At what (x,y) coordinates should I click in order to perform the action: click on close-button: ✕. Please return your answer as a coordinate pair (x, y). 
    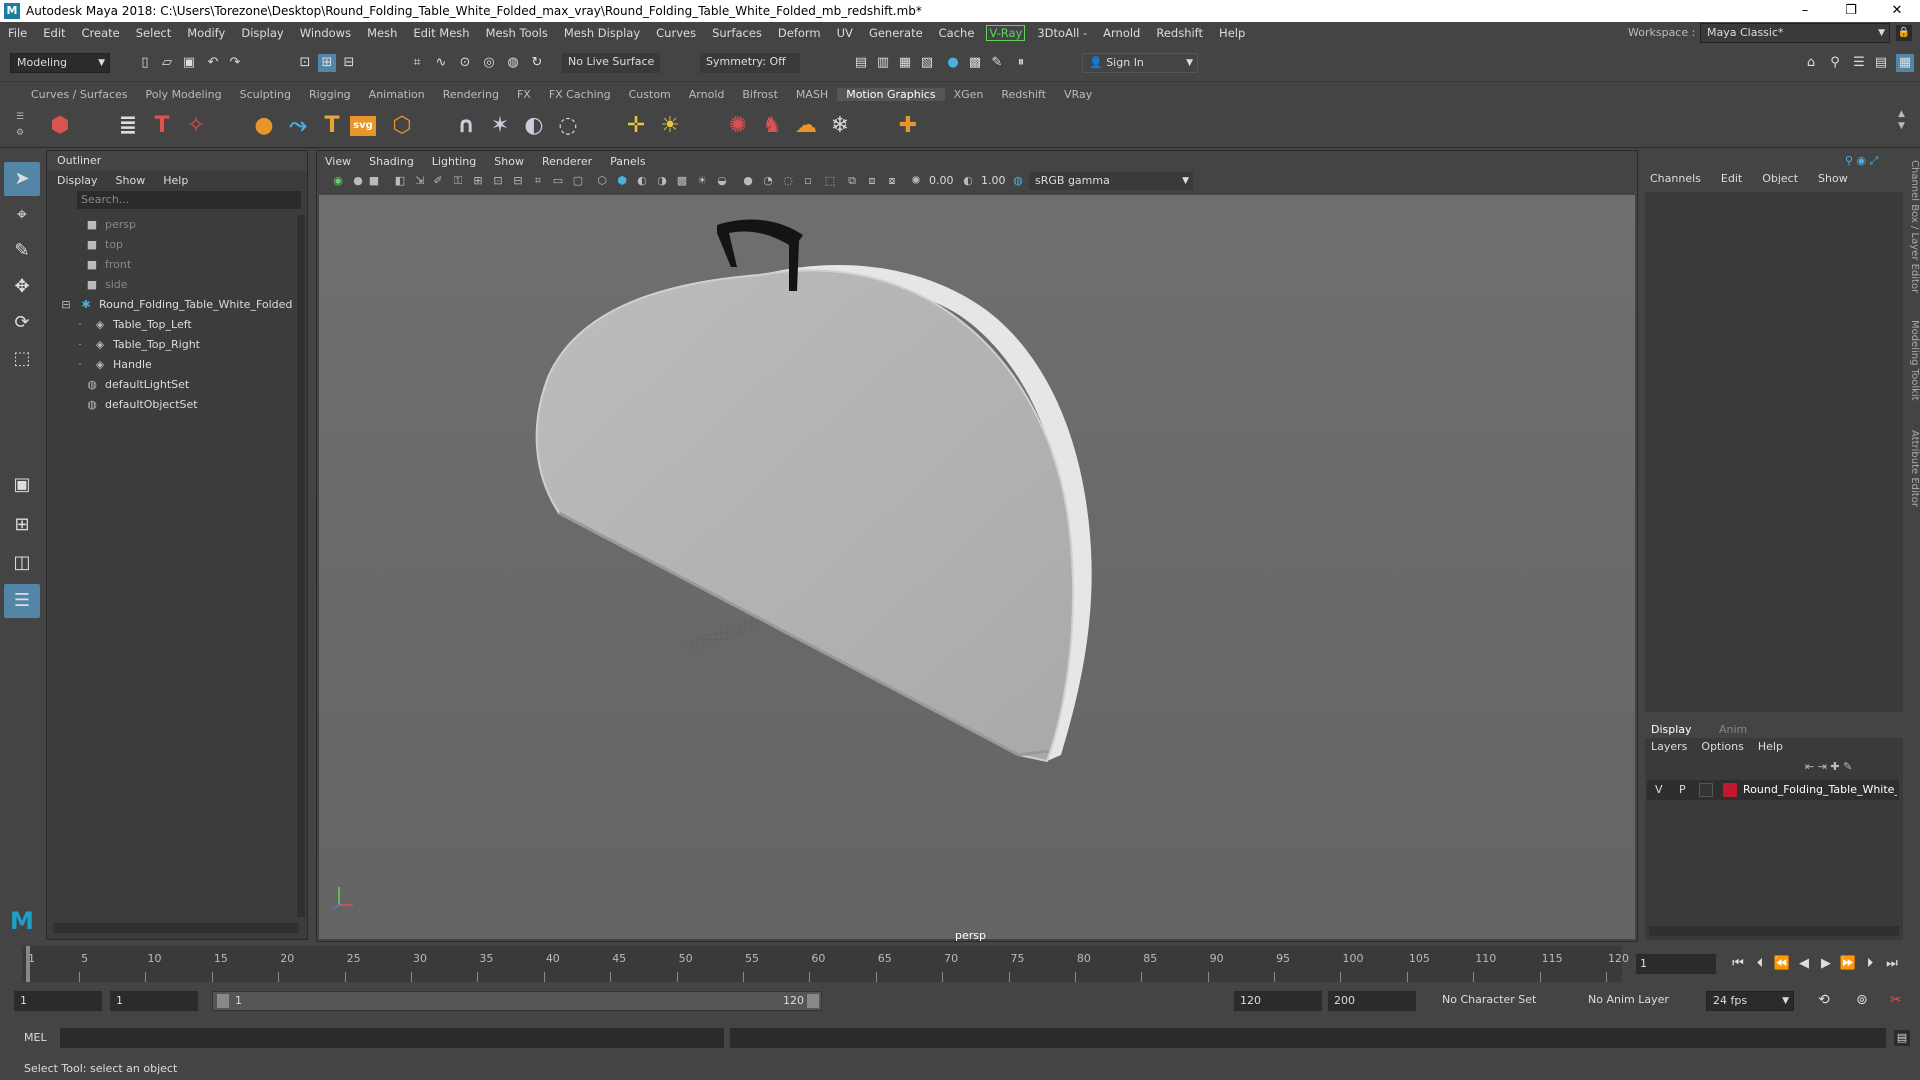
    Looking at the image, I should click on (1897, 11).